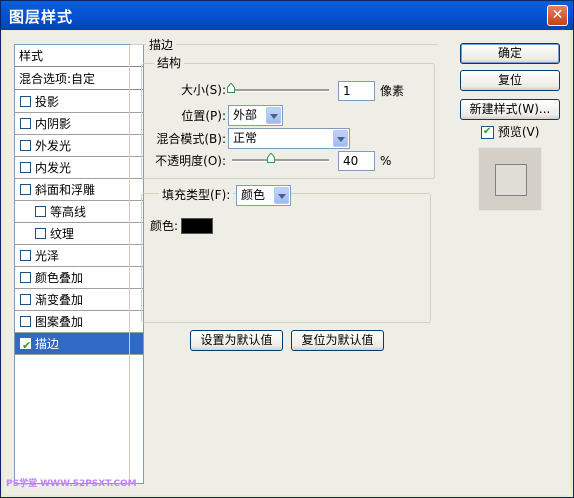 The height and width of the screenshot is (498, 574). I want to click on style-list-item: 纹理, so click(79, 234).